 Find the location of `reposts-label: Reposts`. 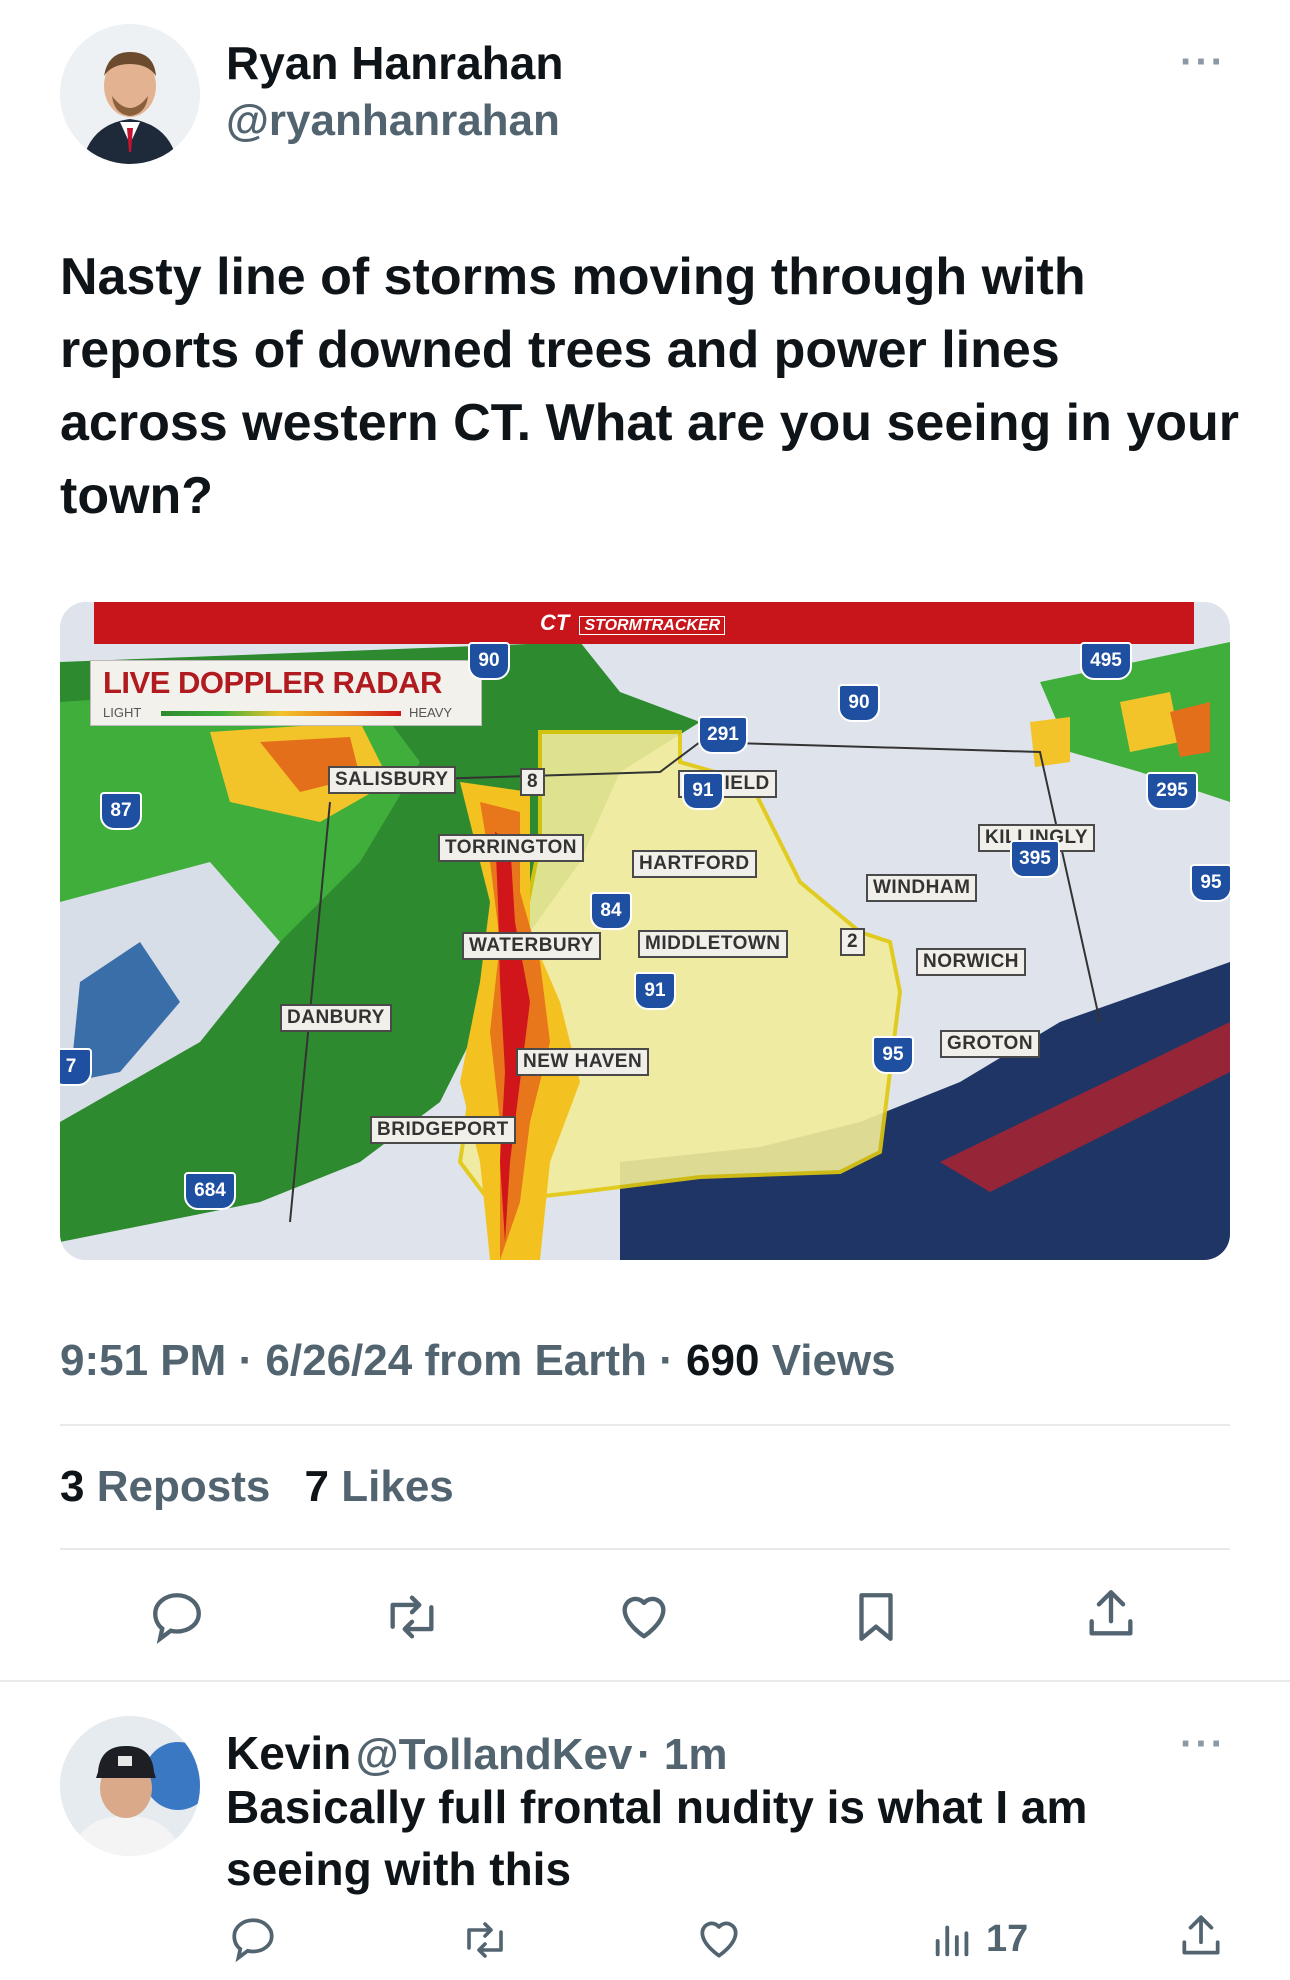

reposts-label: Reposts is located at coordinates (183, 1486).